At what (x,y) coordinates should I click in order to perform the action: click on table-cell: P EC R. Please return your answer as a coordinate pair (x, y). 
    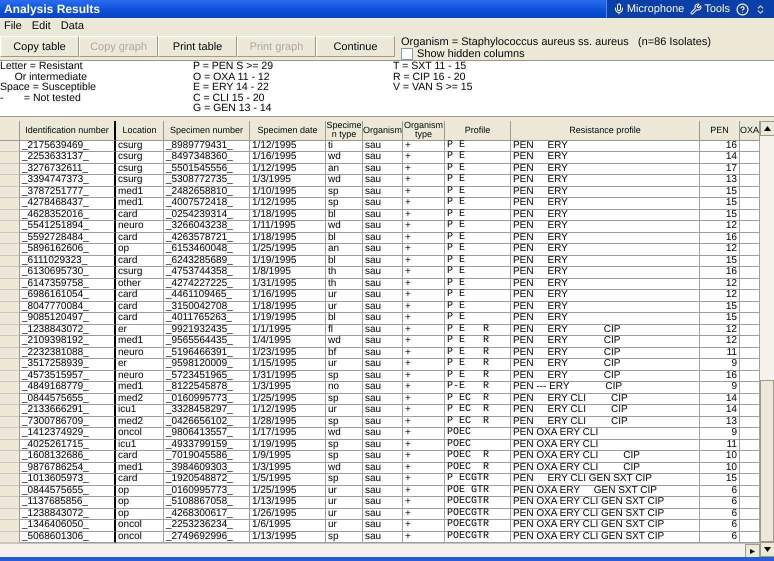
    Looking at the image, I should click on (478, 399).